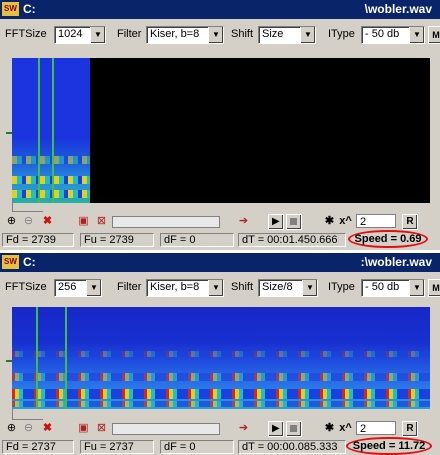 This screenshot has height=455, width=440. What do you see at coordinates (388, 239) in the screenshot?
I see `speed-readout: Speed = 0.69` at bounding box center [388, 239].